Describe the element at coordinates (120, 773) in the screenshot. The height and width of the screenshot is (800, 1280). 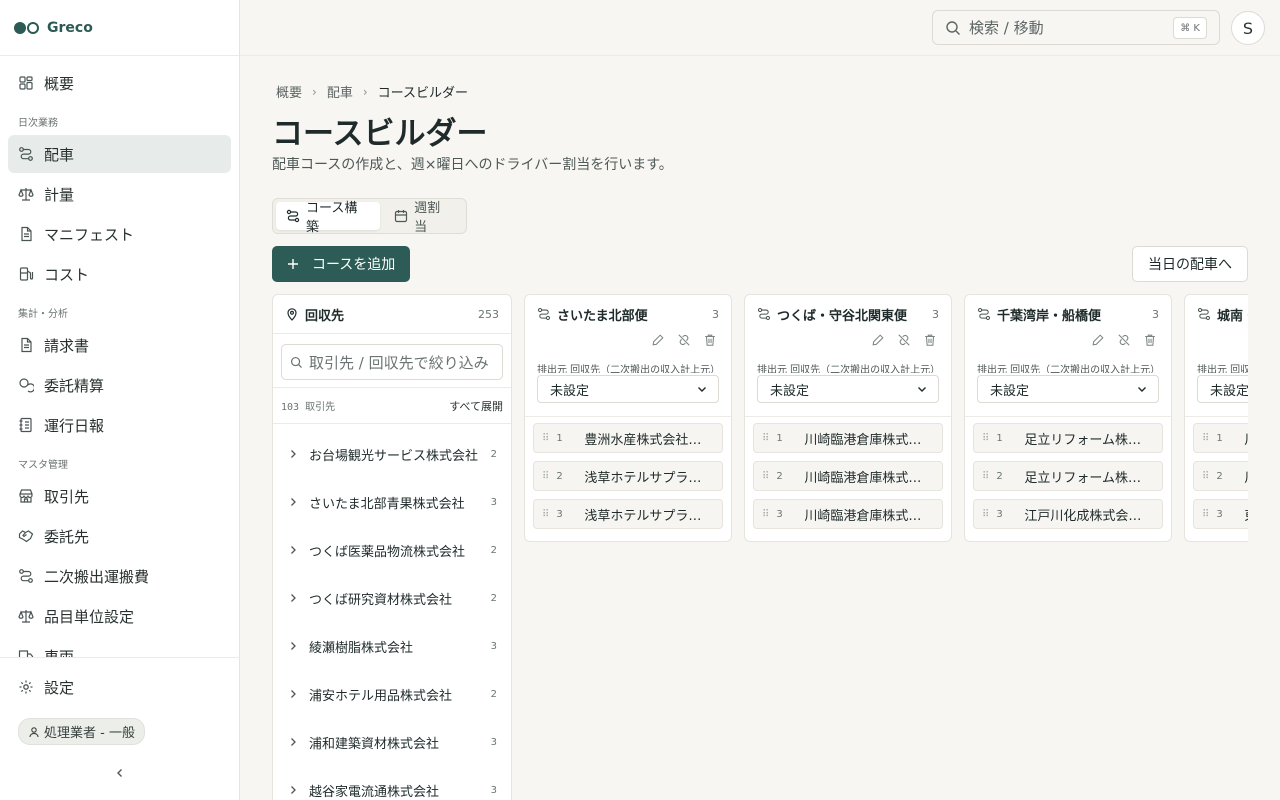
I see `collapse-sidebar-button` at that location.